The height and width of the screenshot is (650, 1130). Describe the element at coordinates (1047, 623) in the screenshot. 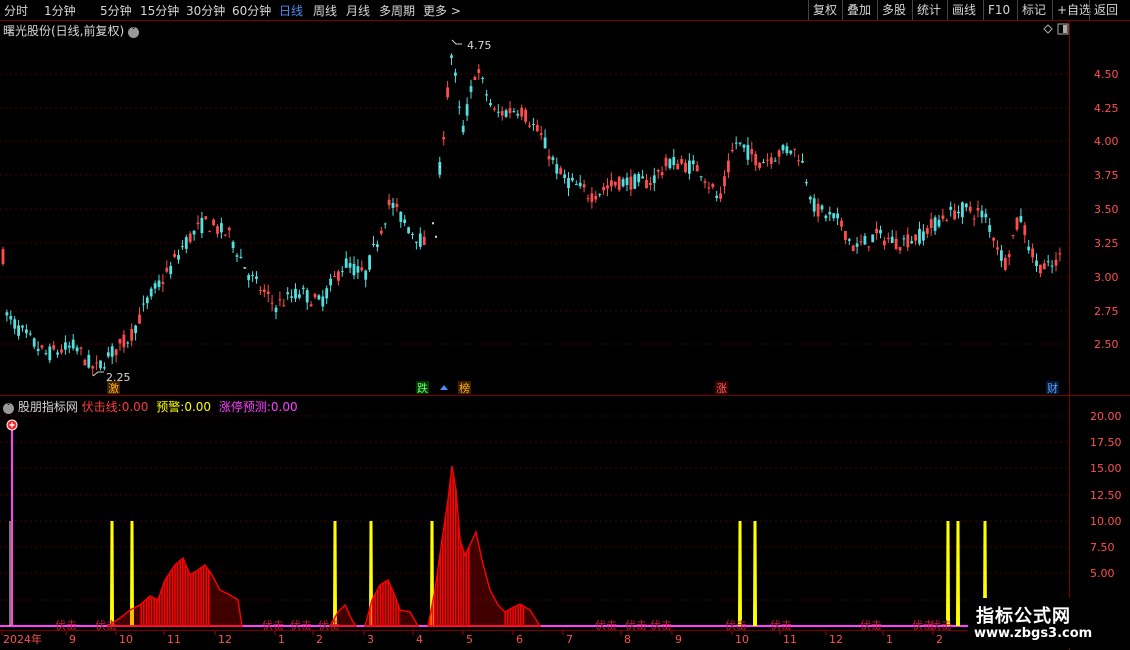

I see `watermark: 指标公式网 www.zbgs3.com` at that location.